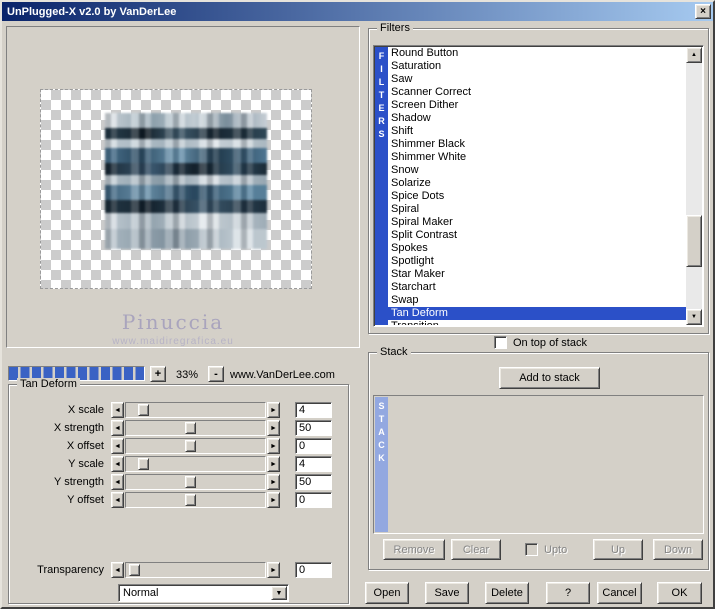 The width and height of the screenshot is (715, 609). What do you see at coordinates (507, 593) in the screenshot?
I see `delete-button: Delete` at bounding box center [507, 593].